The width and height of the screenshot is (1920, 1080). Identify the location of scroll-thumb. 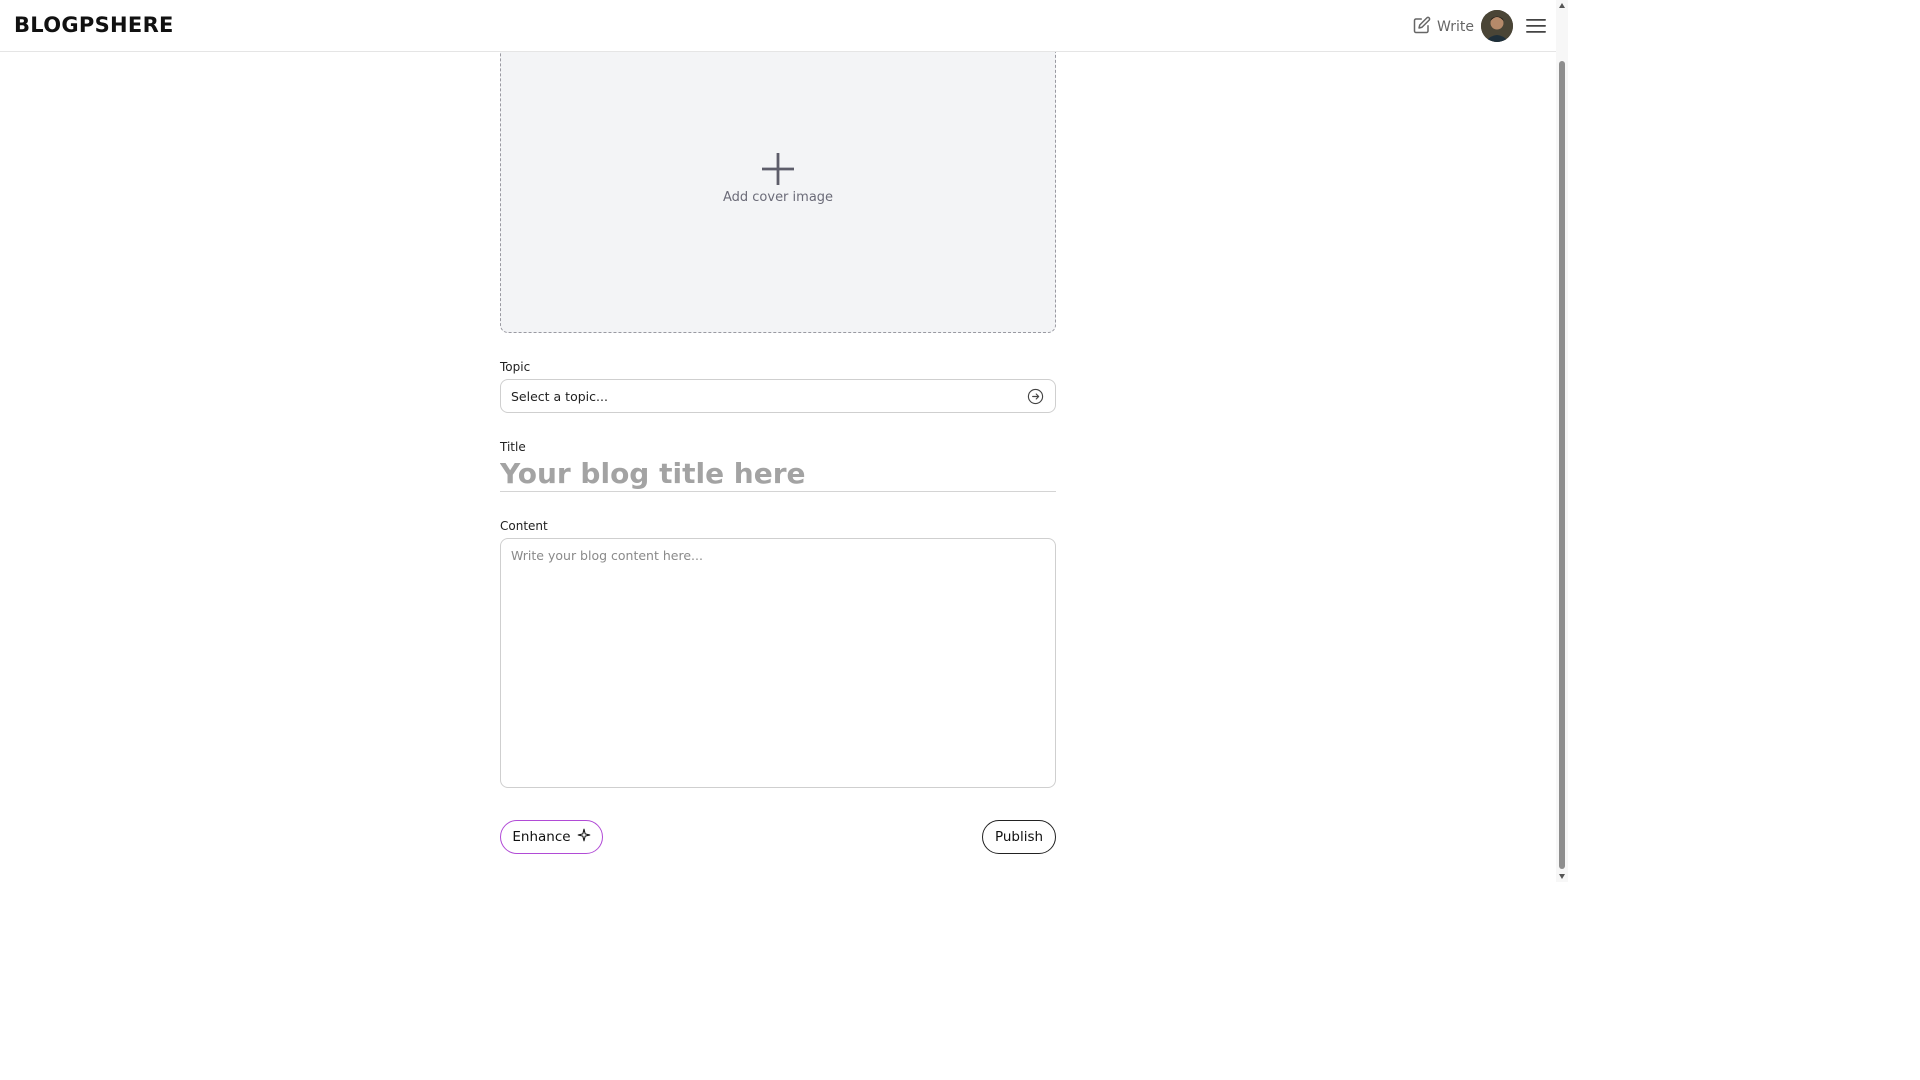
(1562, 465).